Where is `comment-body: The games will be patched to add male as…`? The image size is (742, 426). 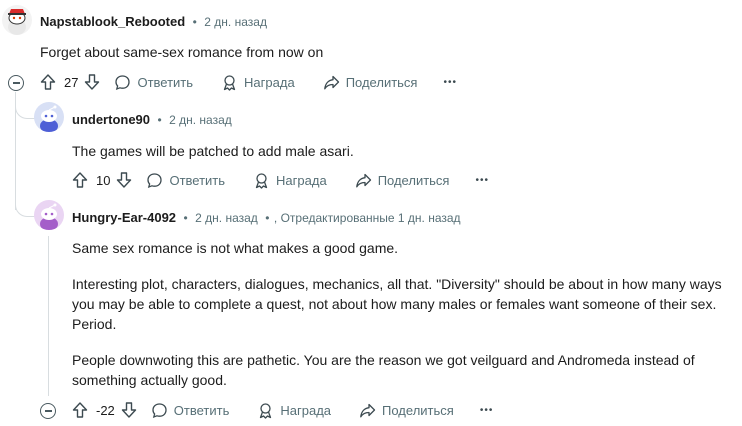 comment-body: The games will be patched to add male as… is located at coordinates (397, 151).